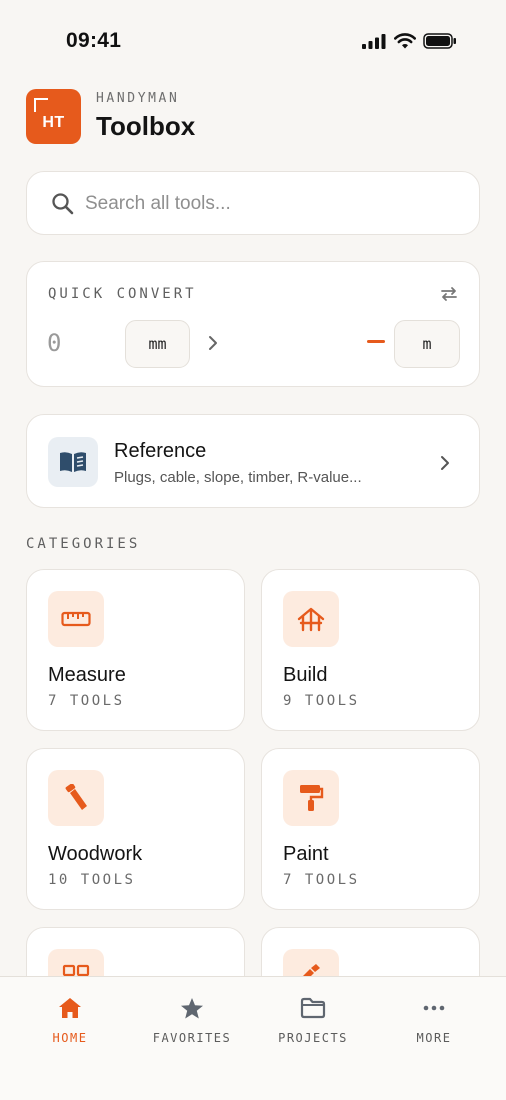  Describe the element at coordinates (374, 41) in the screenshot. I see `signal-icon` at that location.